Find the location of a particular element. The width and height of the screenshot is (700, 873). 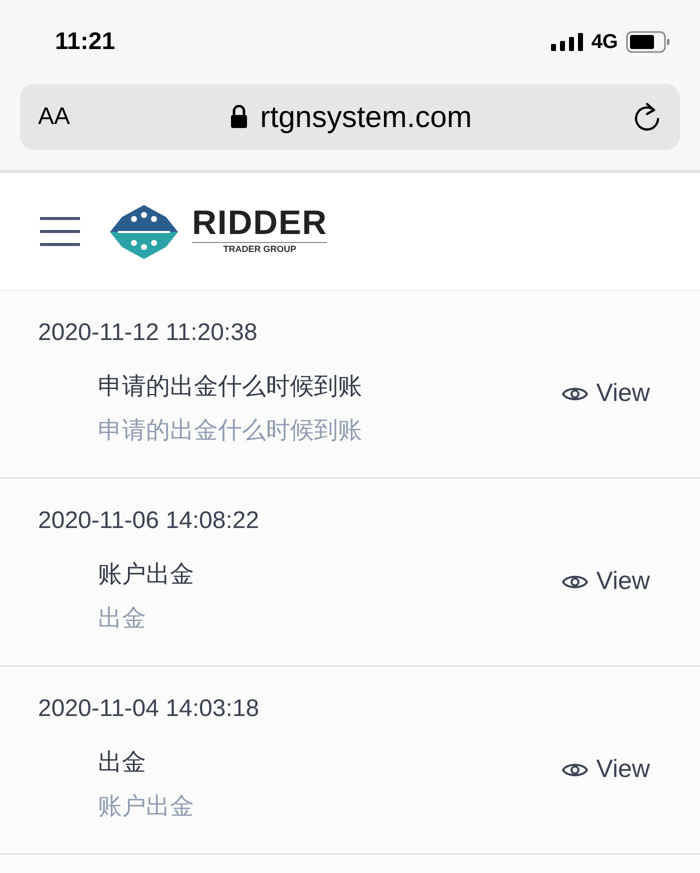

lock-icon is located at coordinates (239, 117).